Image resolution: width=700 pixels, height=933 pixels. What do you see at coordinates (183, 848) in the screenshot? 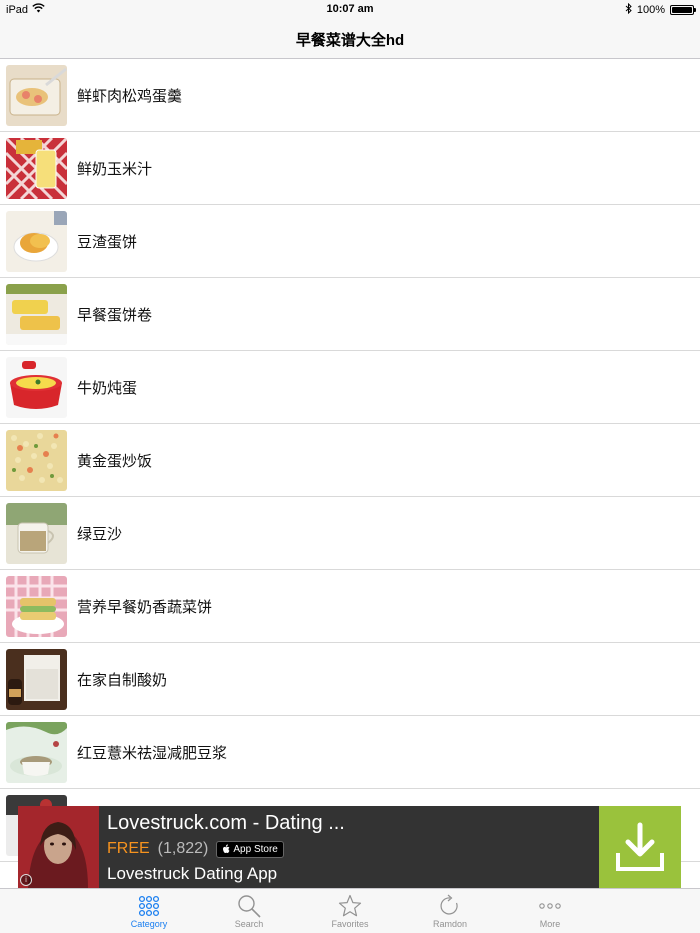
I see `ad-rating-count: (1,822)` at bounding box center [183, 848].